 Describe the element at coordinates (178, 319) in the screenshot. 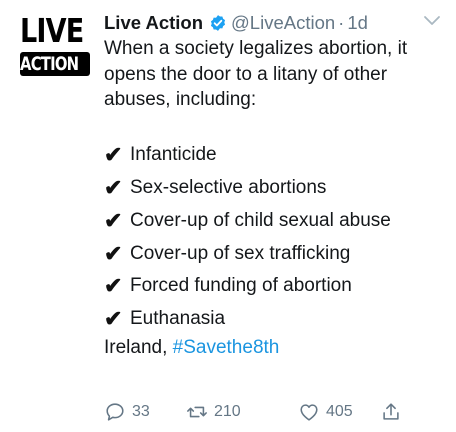

I see `list-item-label: Euthanasia` at that location.